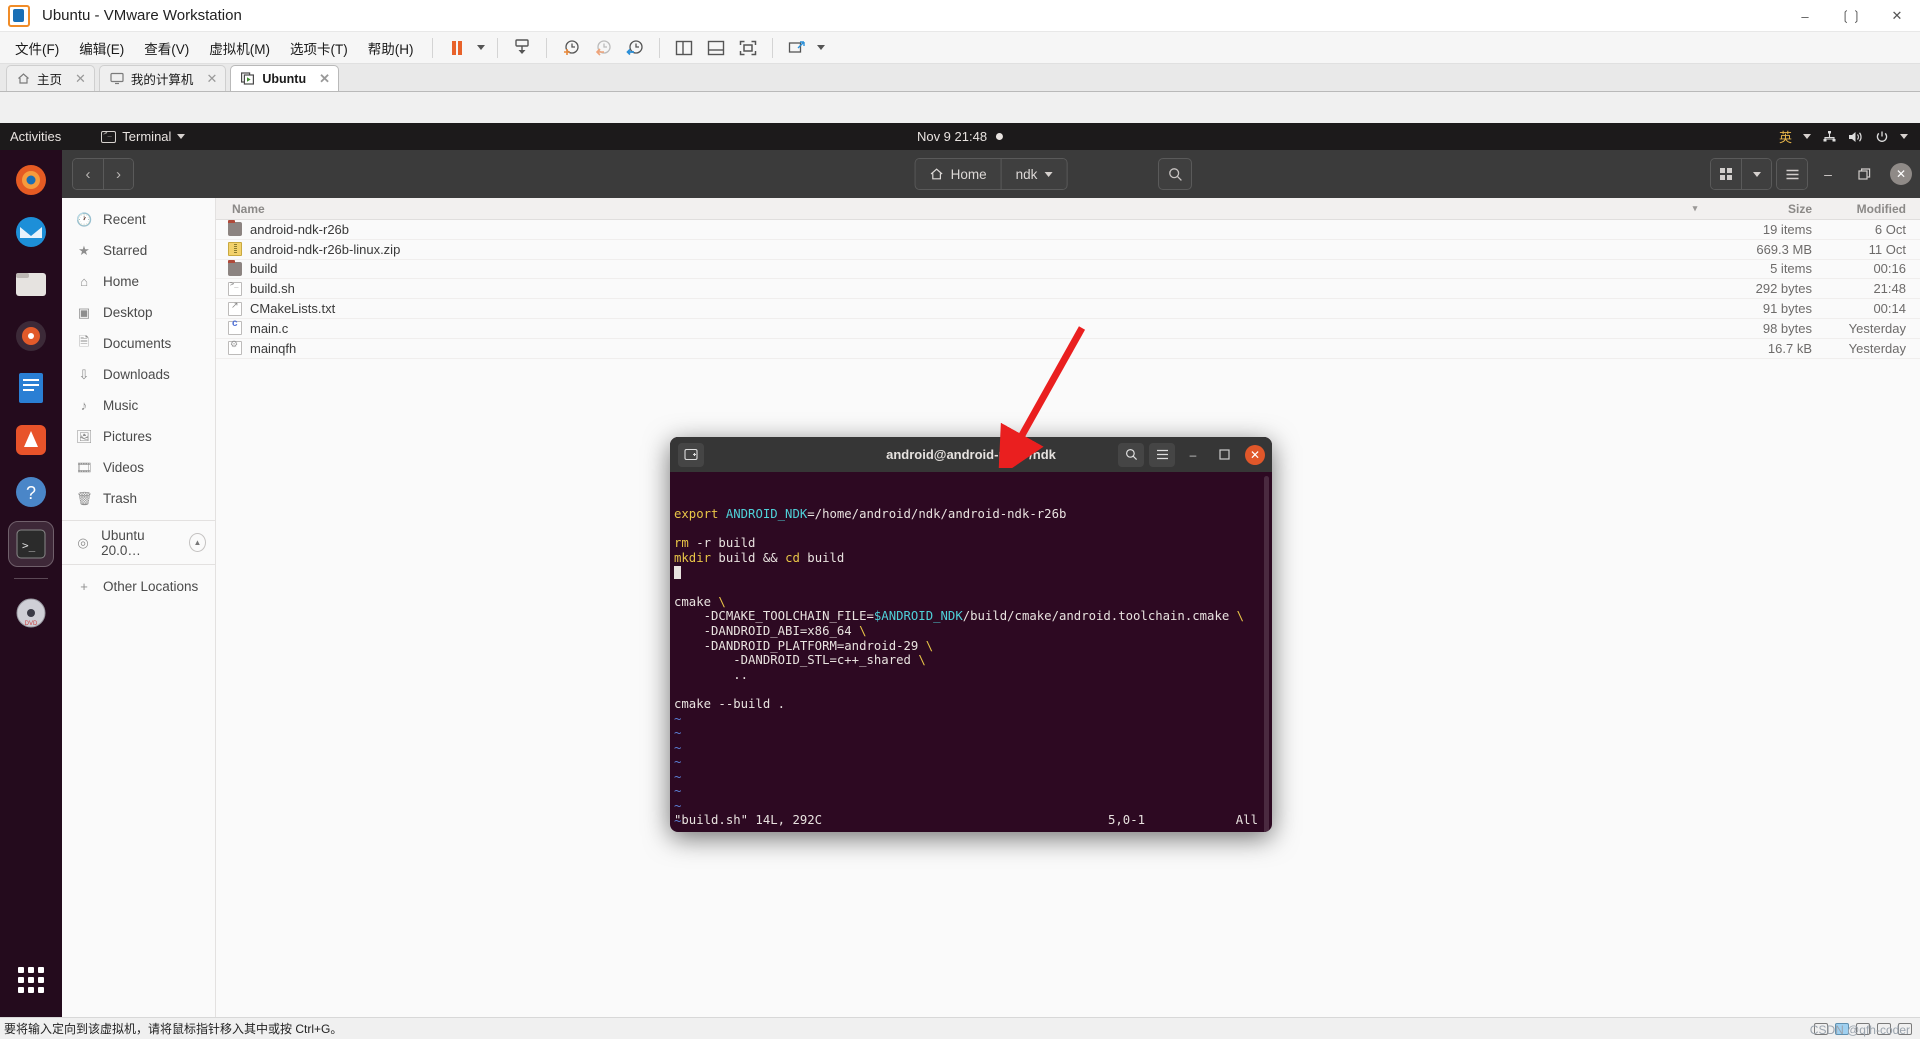 The image size is (1920, 1039). What do you see at coordinates (1131, 454) in the screenshot?
I see `terminal-search-icon` at bounding box center [1131, 454].